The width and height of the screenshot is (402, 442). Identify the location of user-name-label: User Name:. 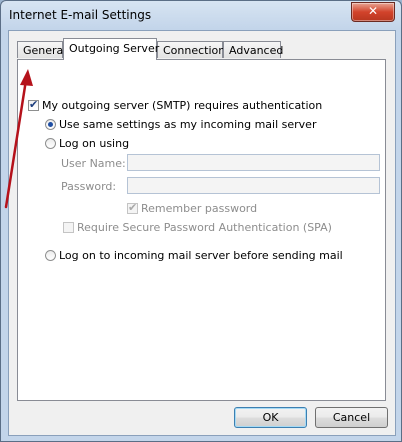
(93, 163).